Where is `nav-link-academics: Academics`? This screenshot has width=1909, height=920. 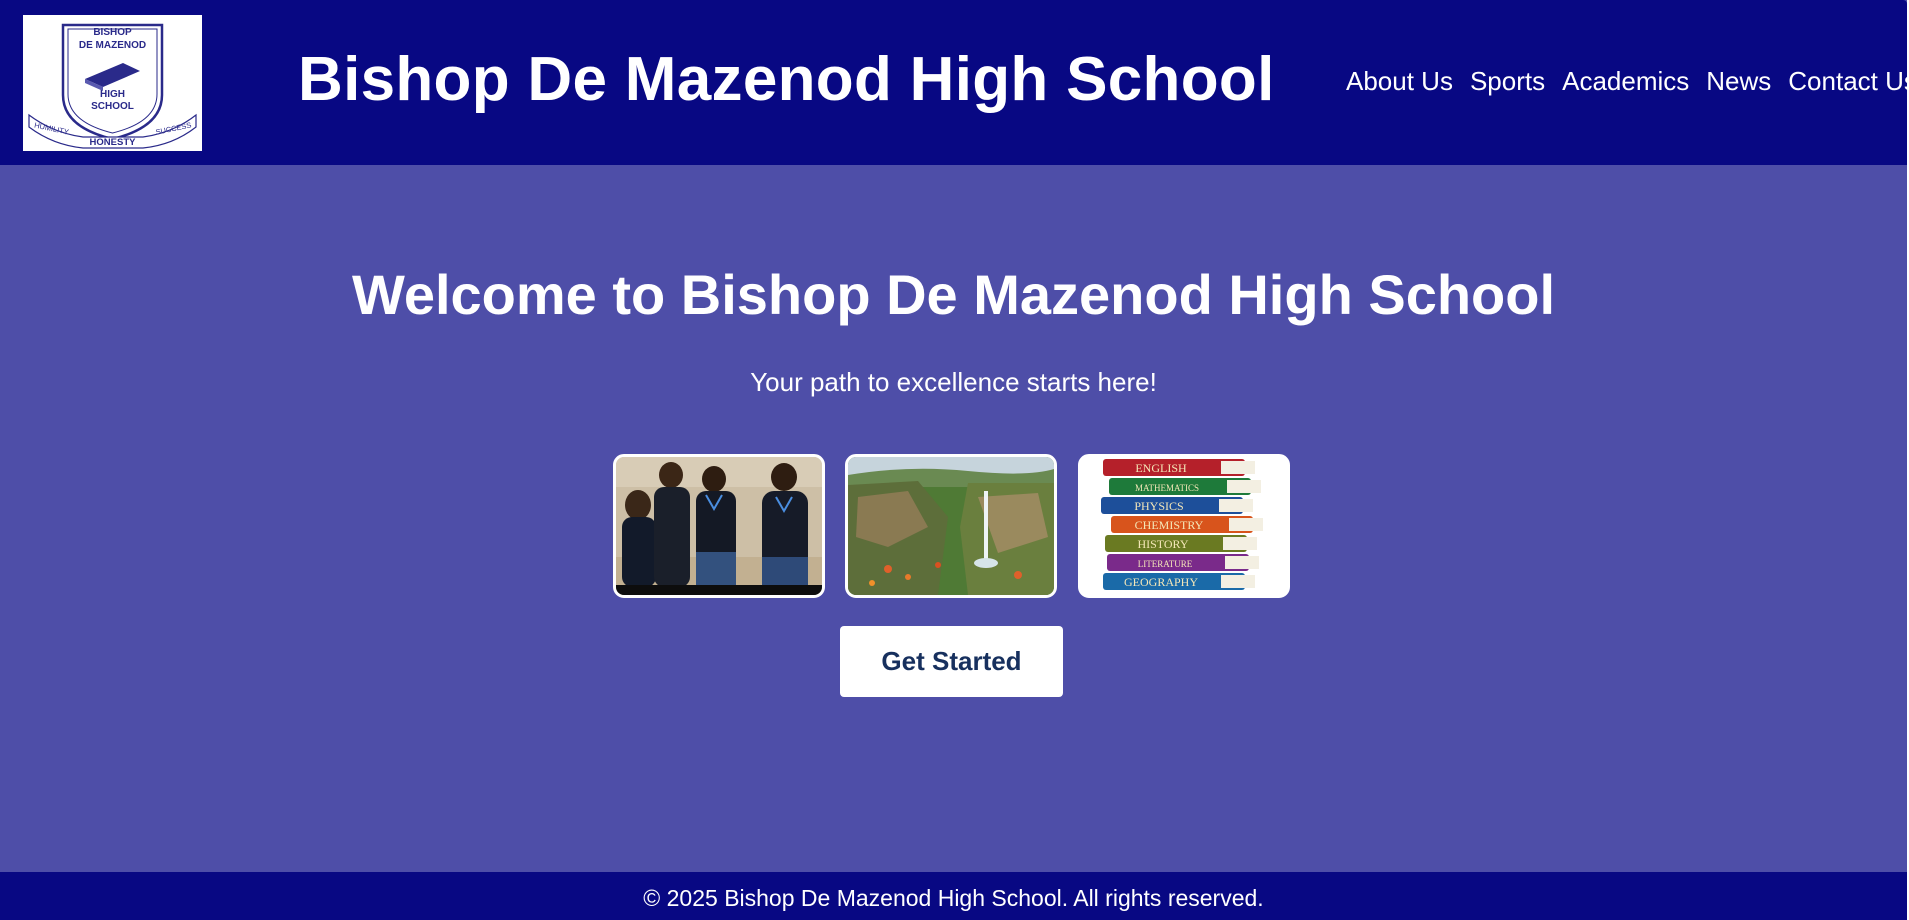 nav-link-academics: Academics is located at coordinates (1625, 81).